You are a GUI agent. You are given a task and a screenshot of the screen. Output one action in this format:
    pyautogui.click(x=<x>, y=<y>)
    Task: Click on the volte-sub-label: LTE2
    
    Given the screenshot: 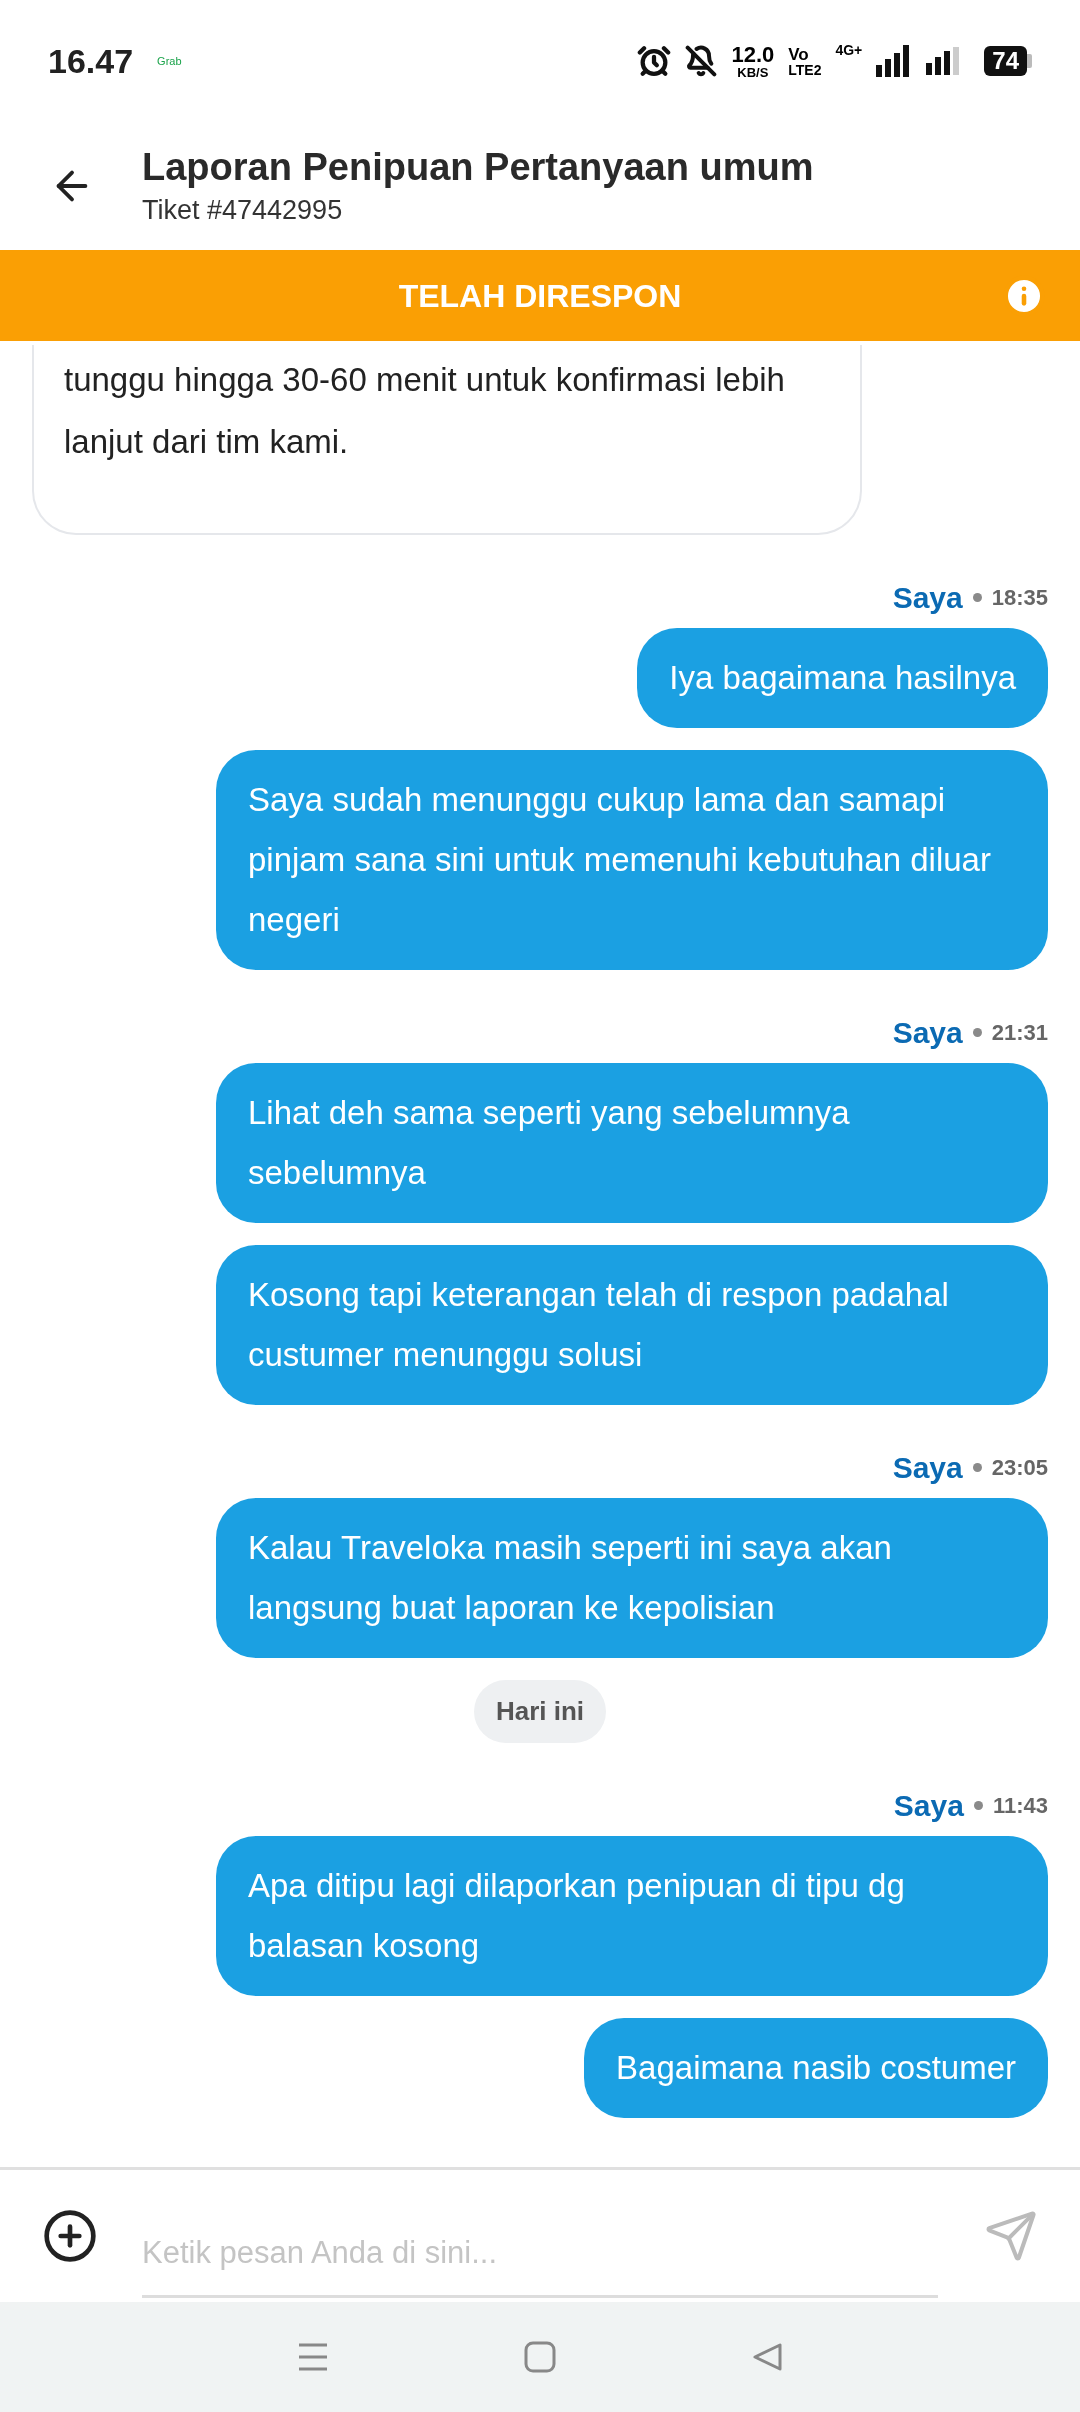 What is the action you would take?
    pyautogui.click(x=805, y=69)
    